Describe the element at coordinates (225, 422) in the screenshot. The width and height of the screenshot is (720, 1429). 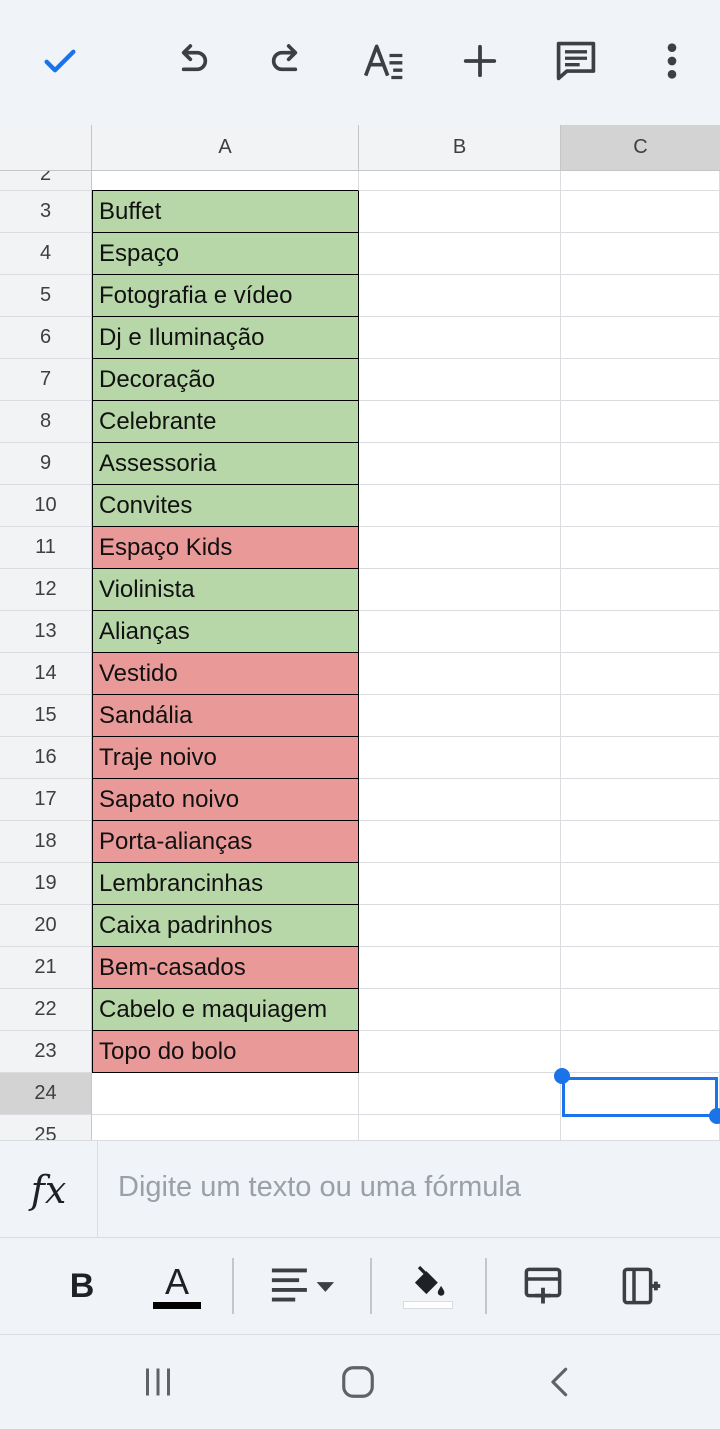
I see `cell-a: Celebrante` at that location.